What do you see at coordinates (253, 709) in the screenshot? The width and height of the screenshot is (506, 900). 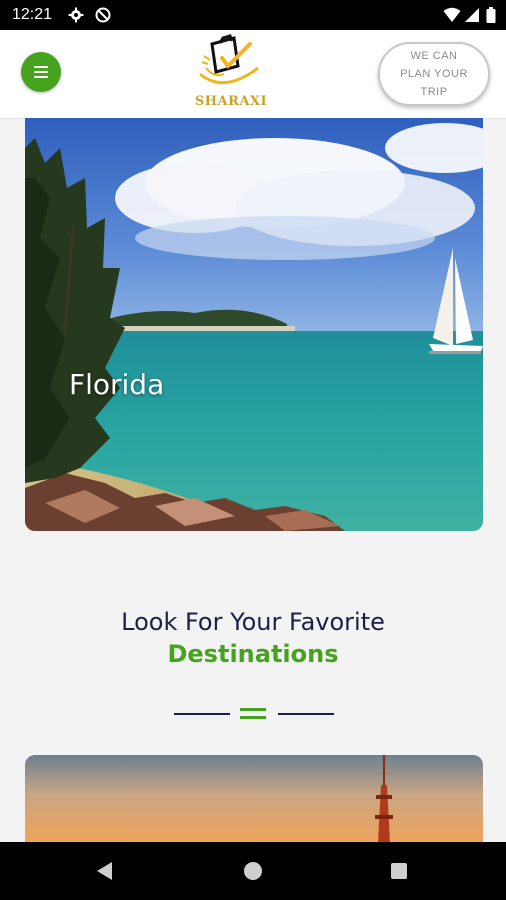 I see `divider-accent-top` at bounding box center [253, 709].